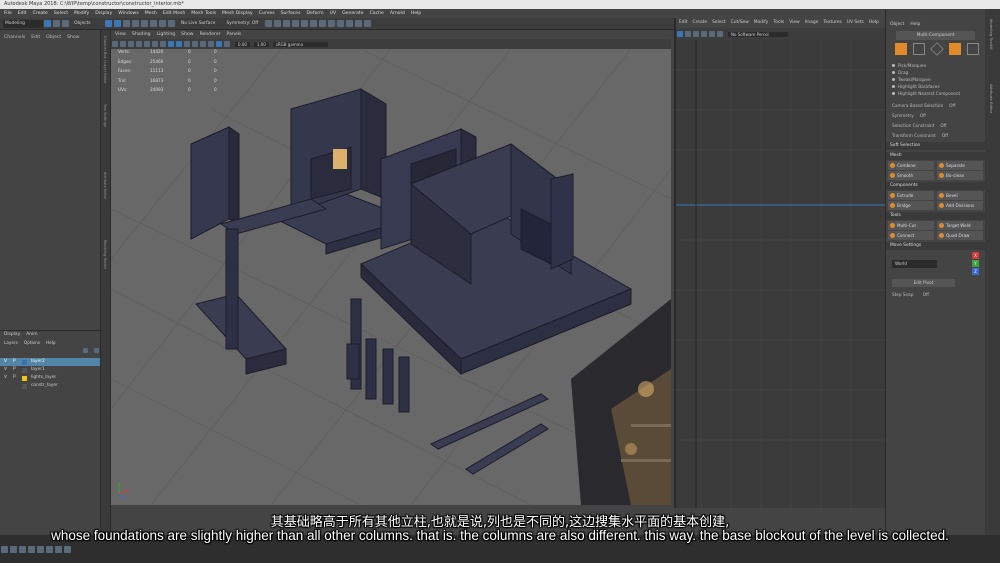 The image size is (1000, 563). I want to click on menu-generate: Generate, so click(352, 13).